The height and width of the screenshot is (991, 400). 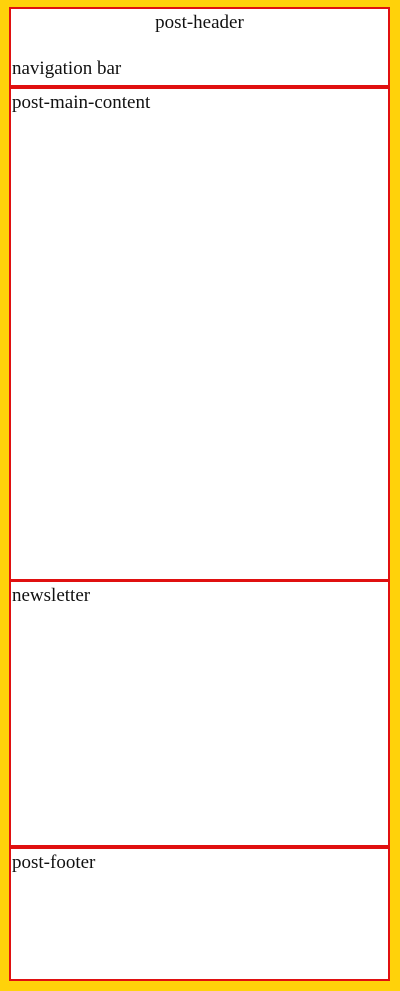 What do you see at coordinates (51, 595) in the screenshot?
I see `newsletter-label: newsletter` at bounding box center [51, 595].